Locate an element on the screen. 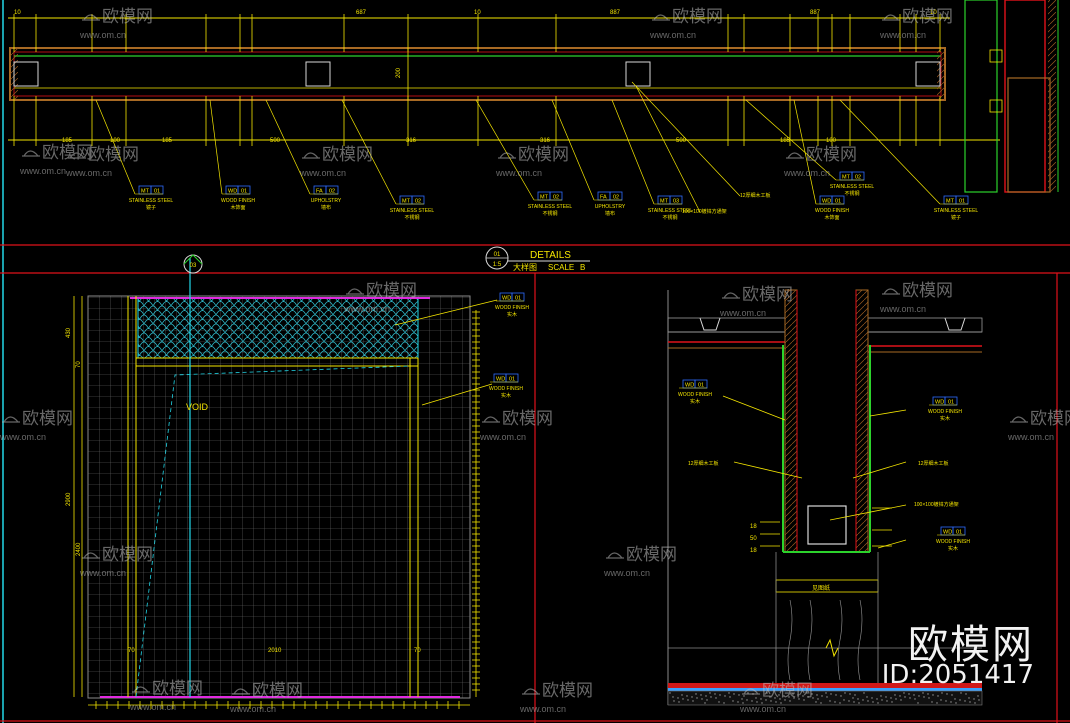  base-label: 见图纸 is located at coordinates (821, 588).